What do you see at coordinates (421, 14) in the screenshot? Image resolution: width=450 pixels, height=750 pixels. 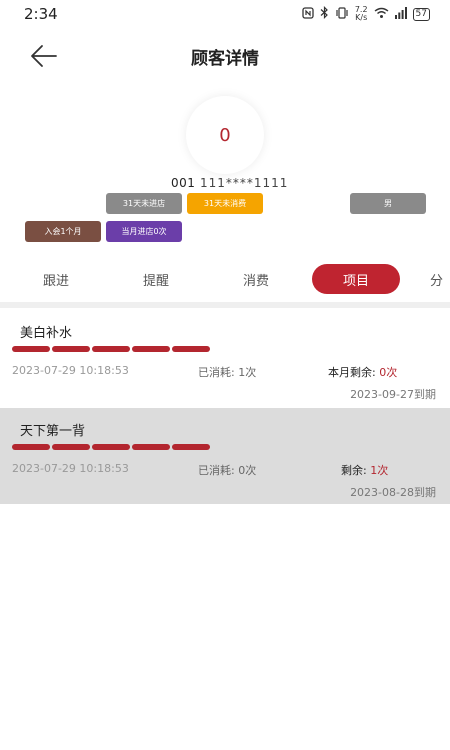 I see `battery-indicator: 57` at bounding box center [421, 14].